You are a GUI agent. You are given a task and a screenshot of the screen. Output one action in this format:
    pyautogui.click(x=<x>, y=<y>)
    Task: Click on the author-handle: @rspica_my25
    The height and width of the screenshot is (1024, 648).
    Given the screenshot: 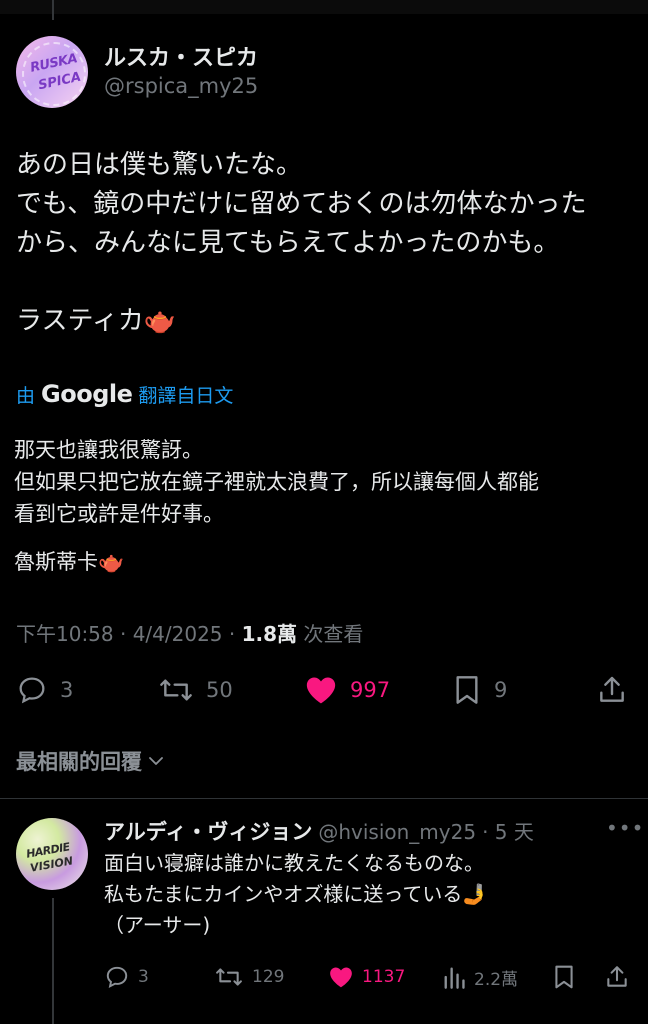 What is the action you would take?
    pyautogui.click(x=181, y=86)
    